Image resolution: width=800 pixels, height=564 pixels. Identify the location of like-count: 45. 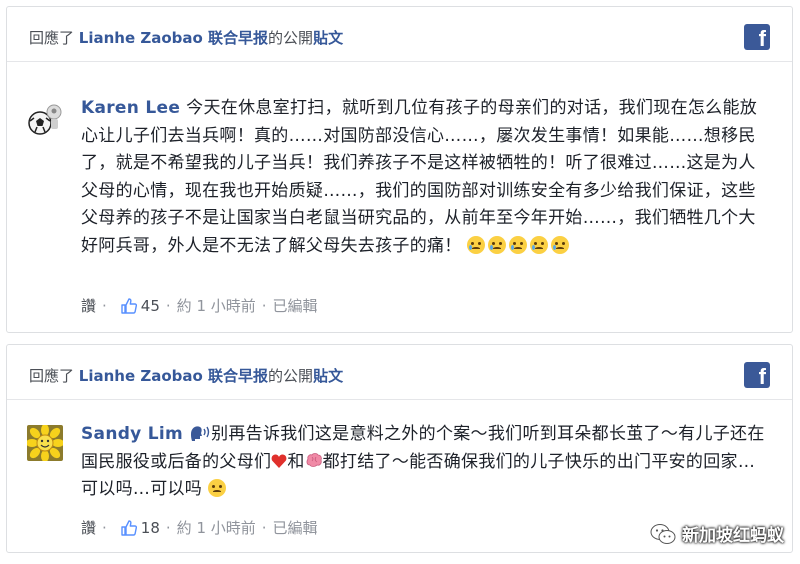
(150, 306).